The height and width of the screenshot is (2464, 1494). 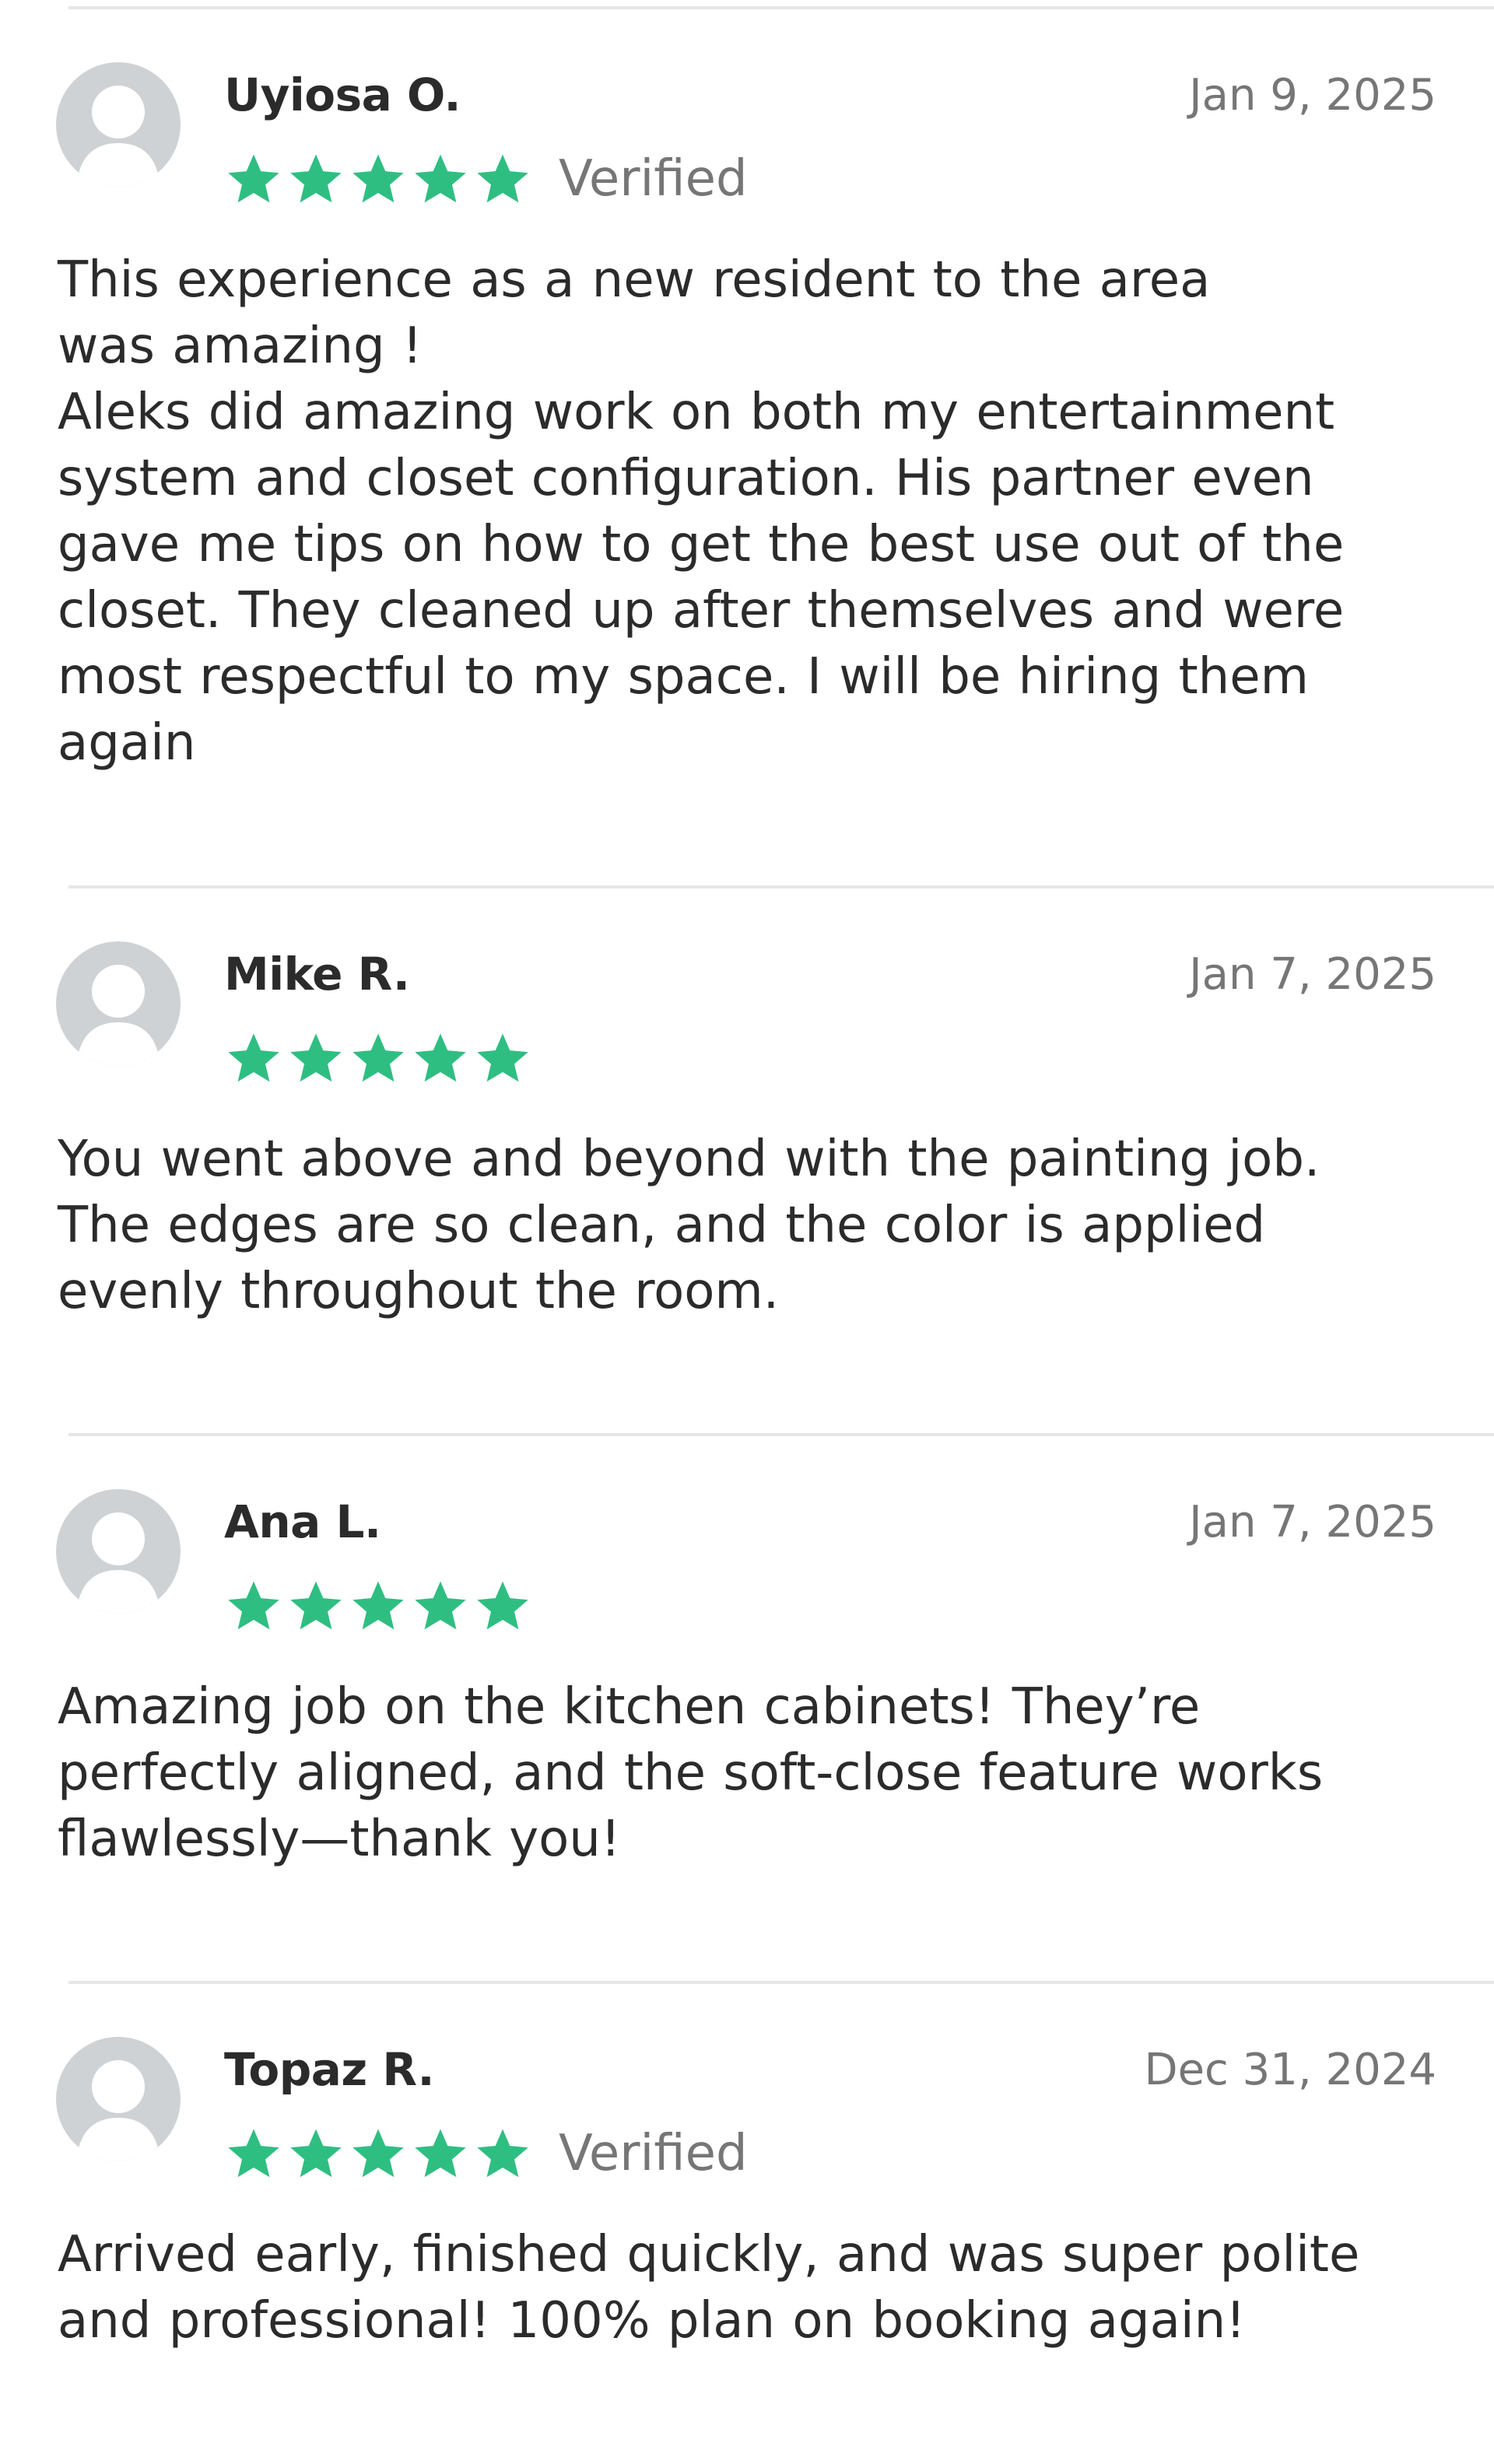 What do you see at coordinates (342, 94) in the screenshot?
I see `reviewer-name: Uyiosa O.` at bounding box center [342, 94].